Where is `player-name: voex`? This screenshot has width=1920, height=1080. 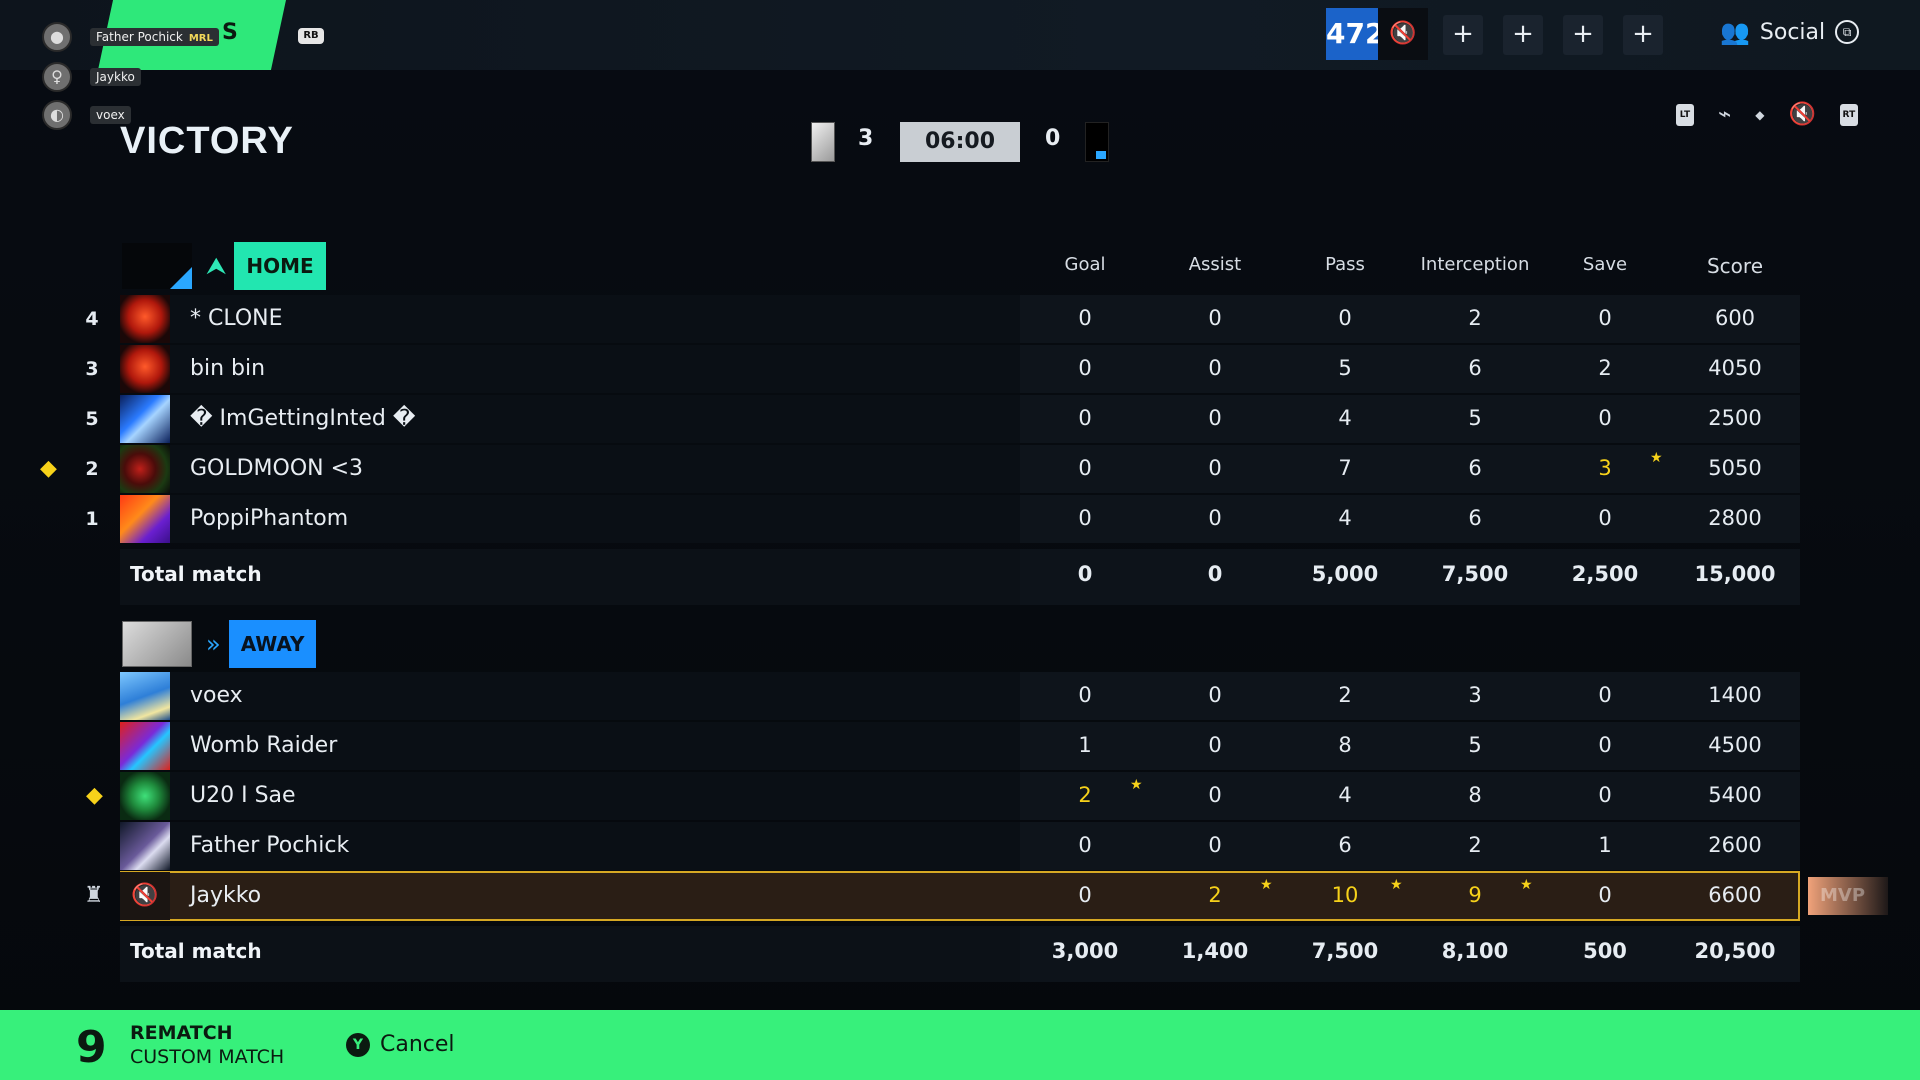
player-name: voex is located at coordinates (216, 695).